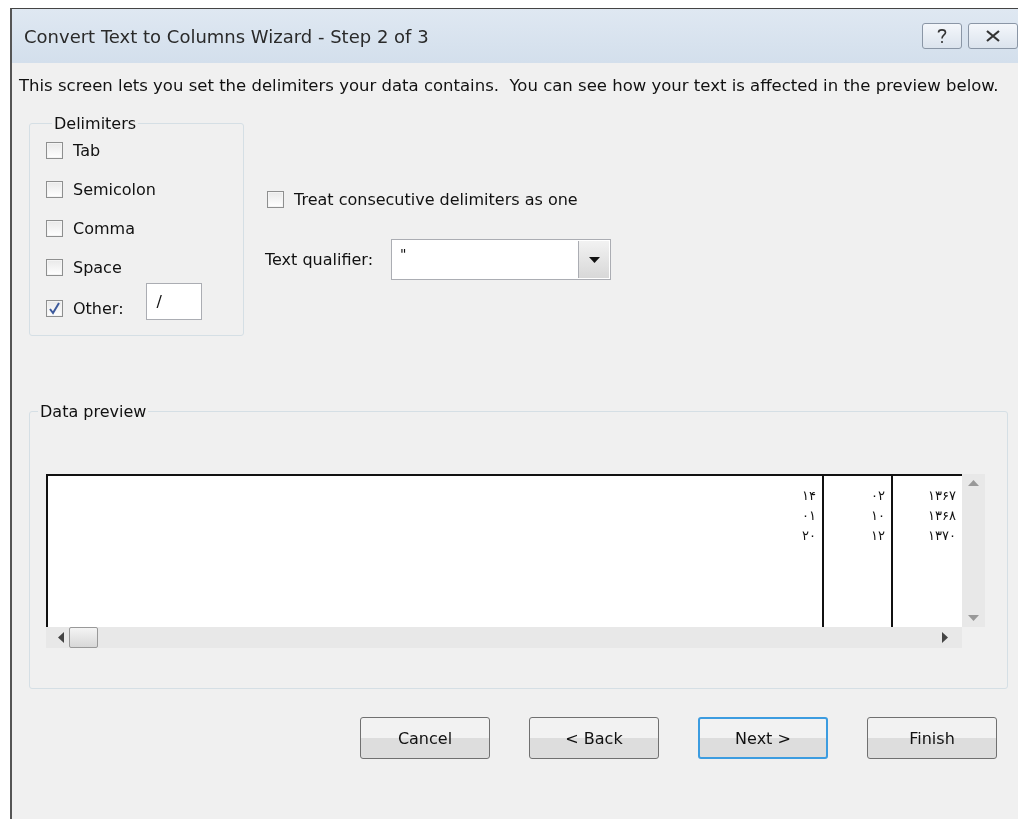  I want to click on dropdown-arrow-icon, so click(594, 259).